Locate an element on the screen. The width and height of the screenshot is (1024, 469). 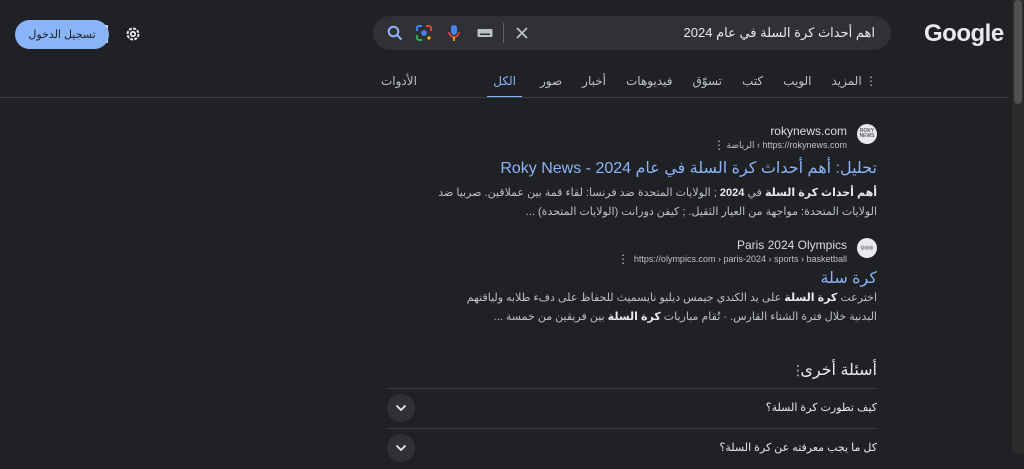
tab-more-label: المزيد is located at coordinates (846, 81).